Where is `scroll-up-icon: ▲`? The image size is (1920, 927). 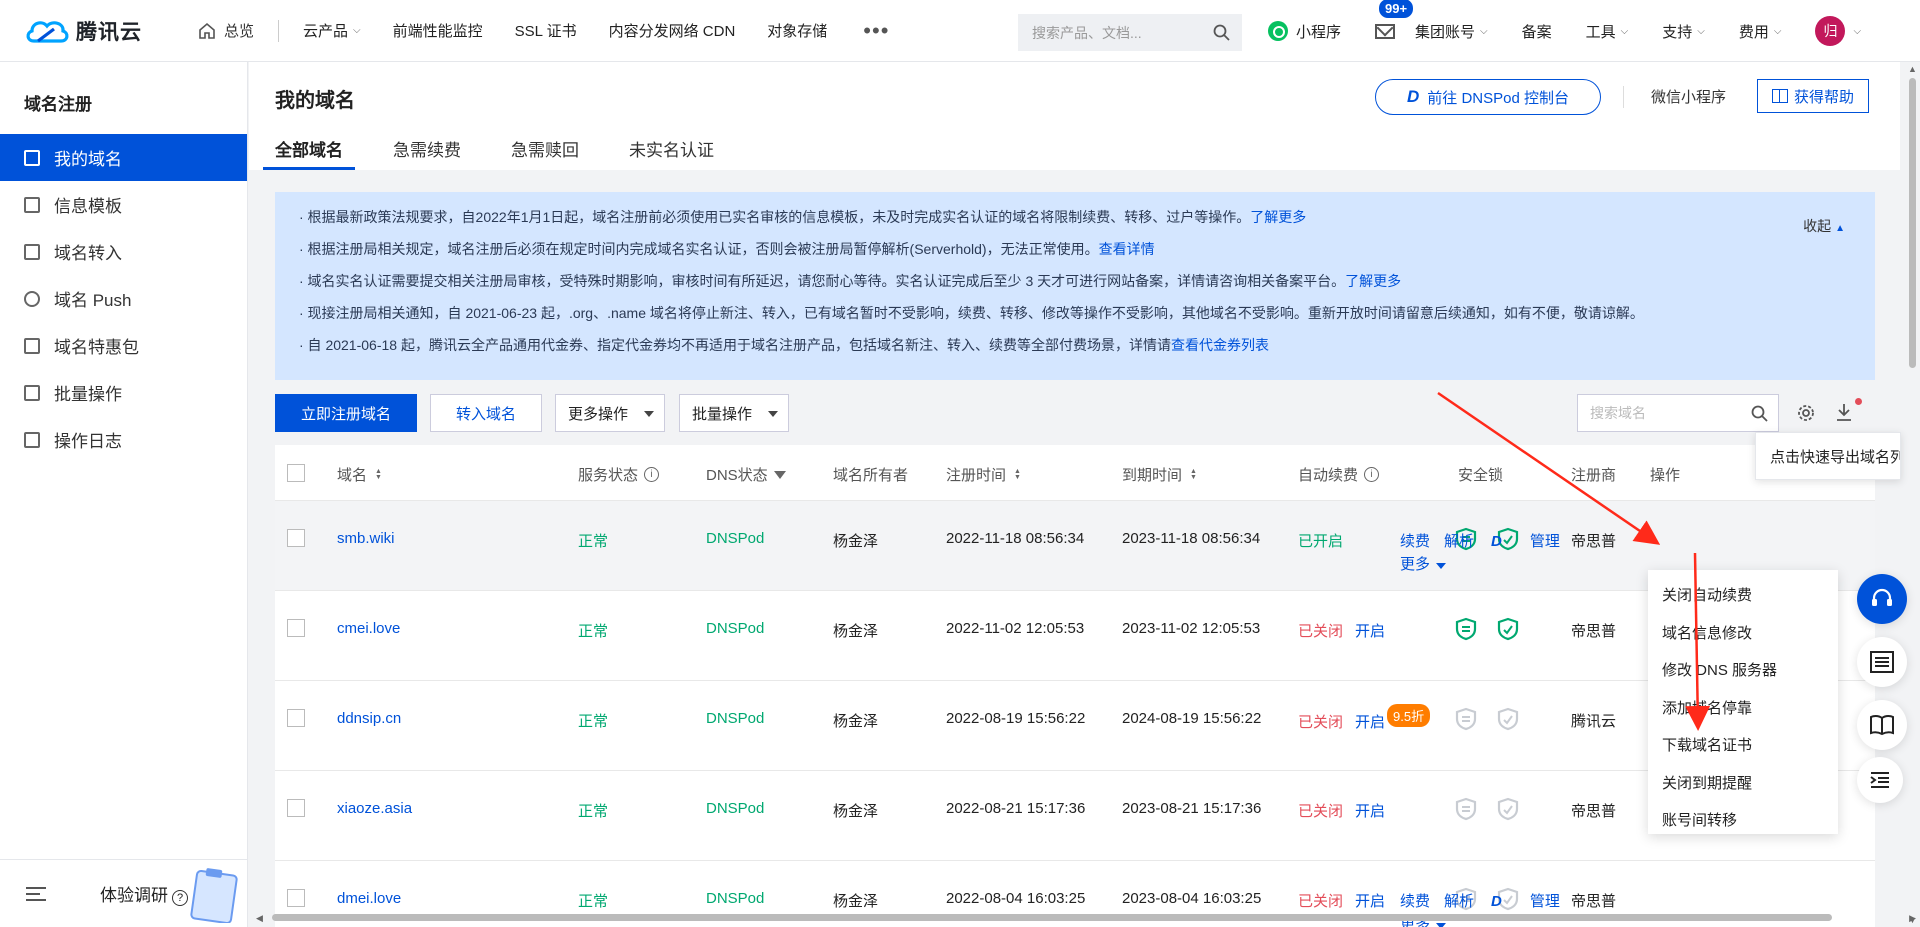 scroll-up-icon: ▲ is located at coordinates (1912, 69).